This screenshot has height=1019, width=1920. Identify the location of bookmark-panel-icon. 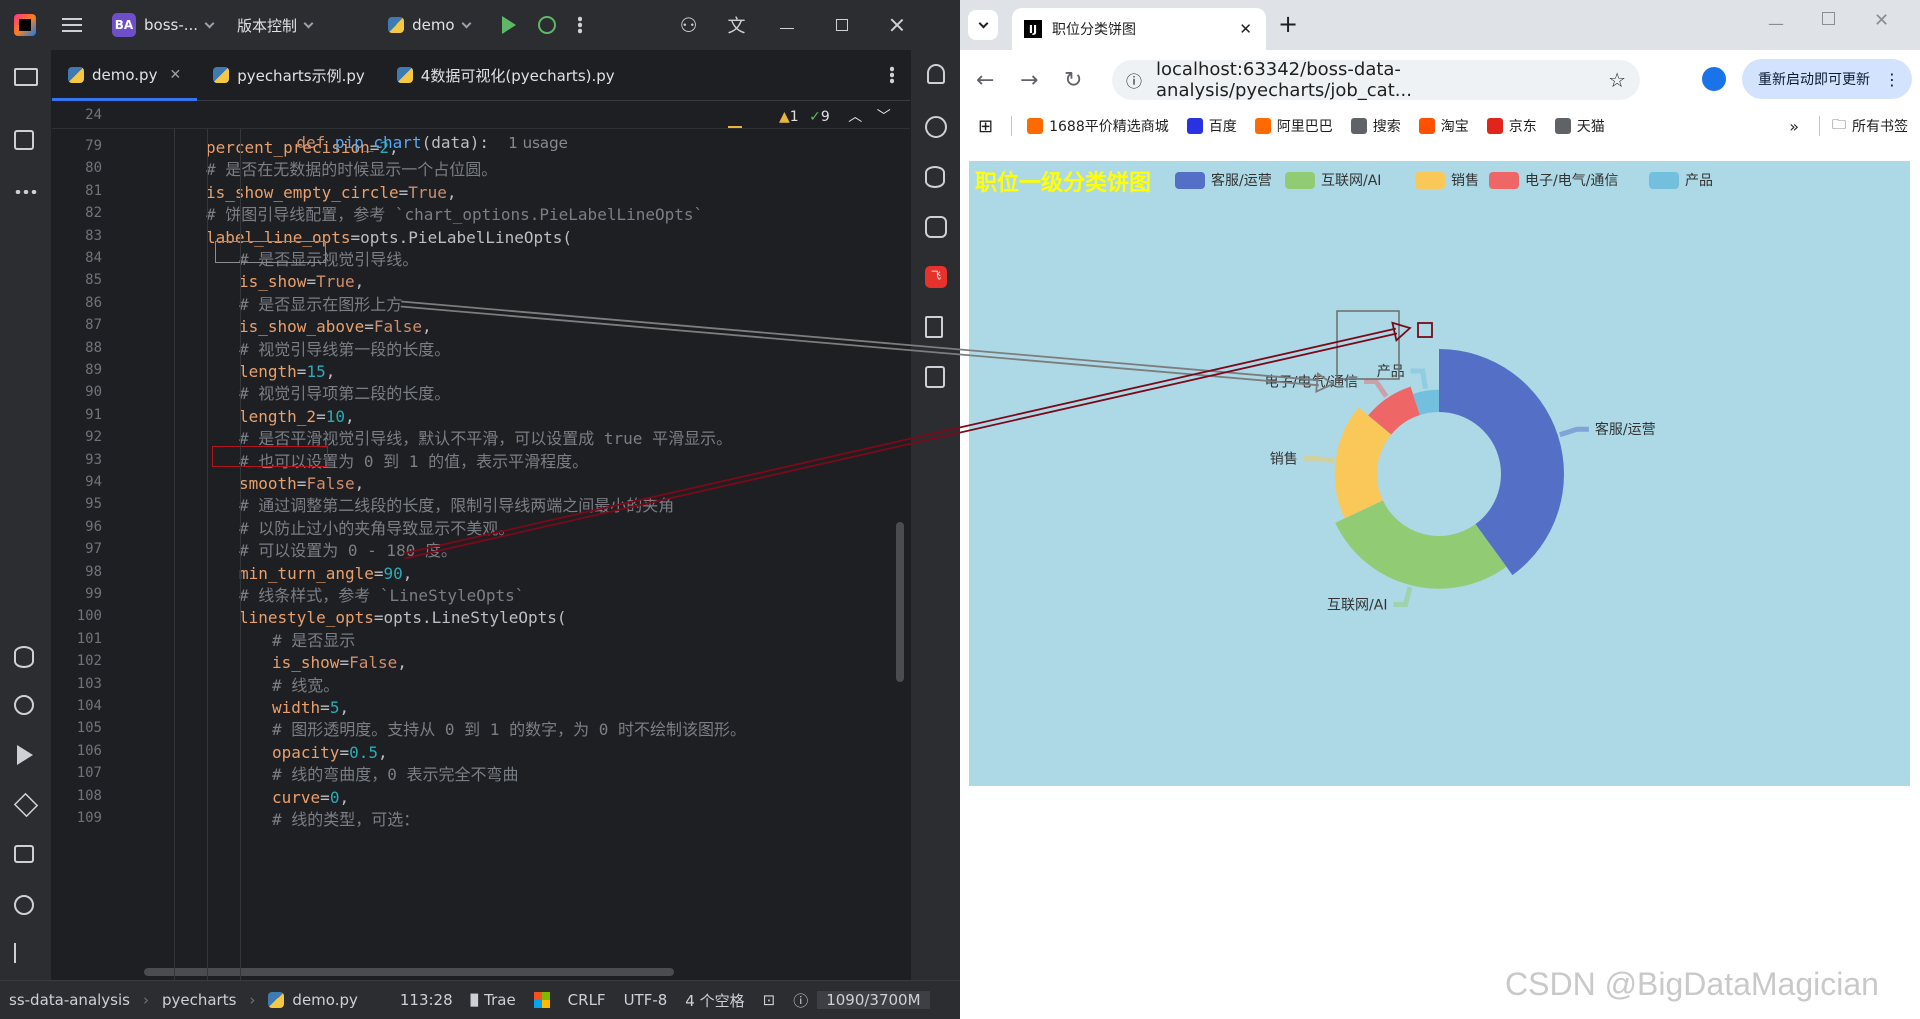
(935, 377).